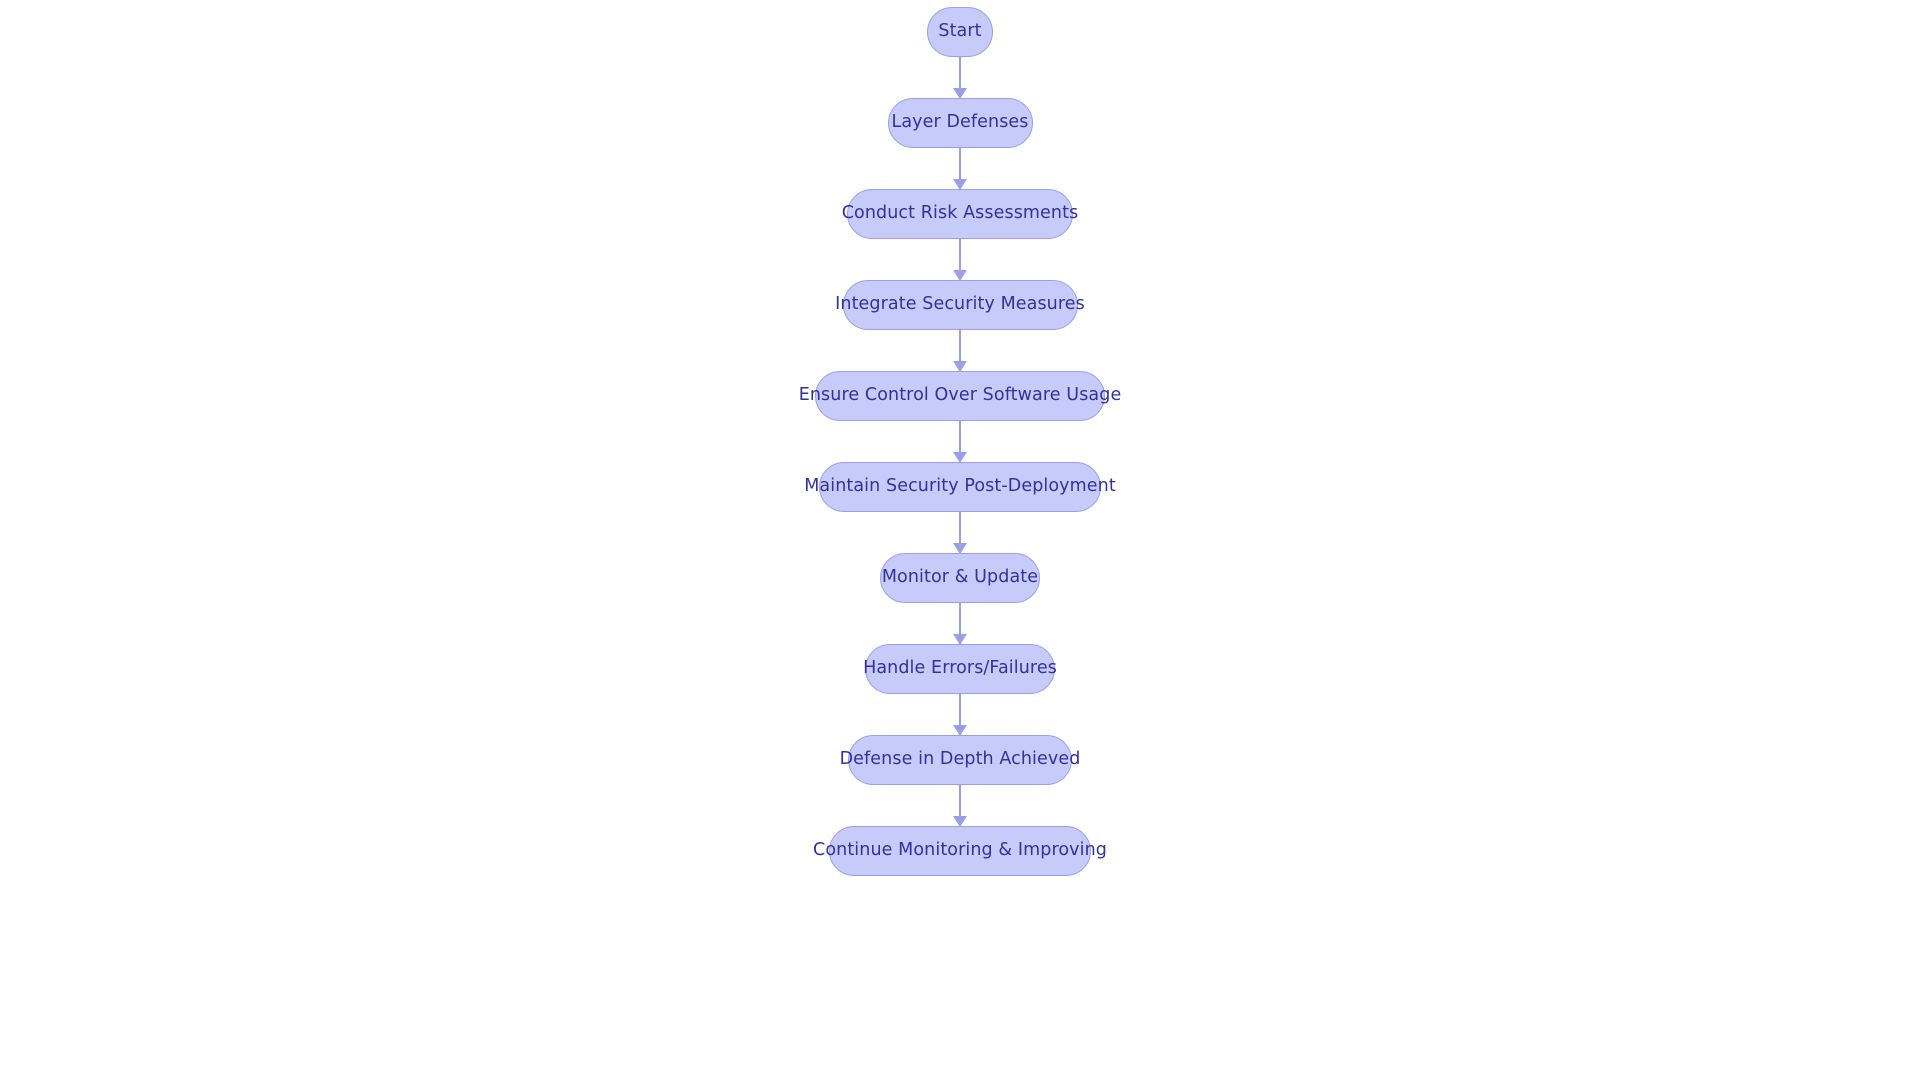  I want to click on flowchart-node-conduct-risk-assessments: Conduct Risk Assessments, so click(960, 214).